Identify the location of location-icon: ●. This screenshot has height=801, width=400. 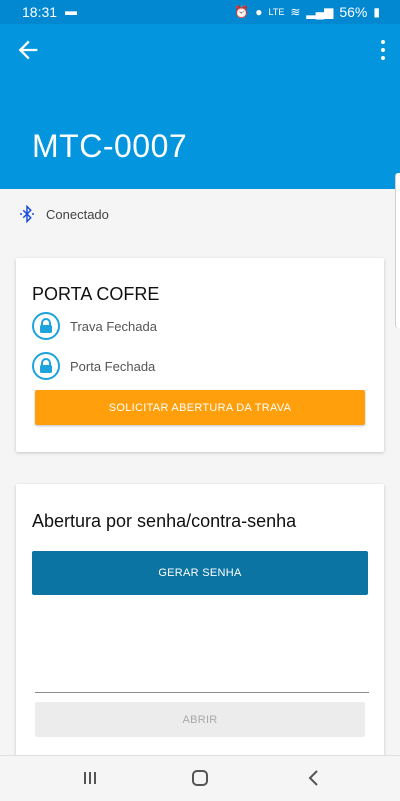
(259, 12).